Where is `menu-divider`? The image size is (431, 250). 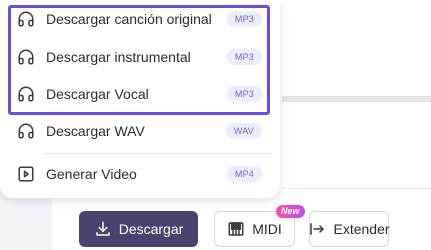
menu-divider is located at coordinates (157, 153).